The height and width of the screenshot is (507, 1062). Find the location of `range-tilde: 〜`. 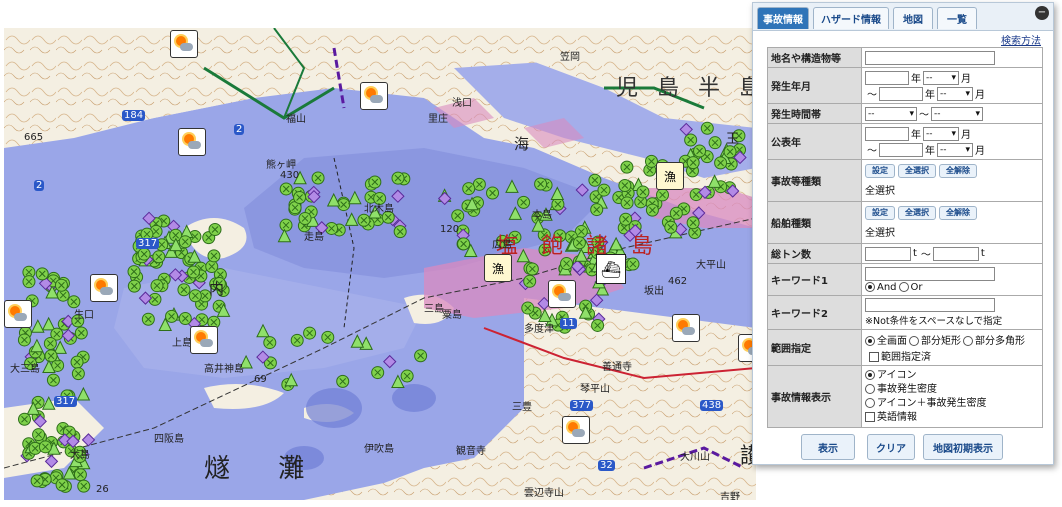

range-tilde: 〜 is located at coordinates (924, 115).